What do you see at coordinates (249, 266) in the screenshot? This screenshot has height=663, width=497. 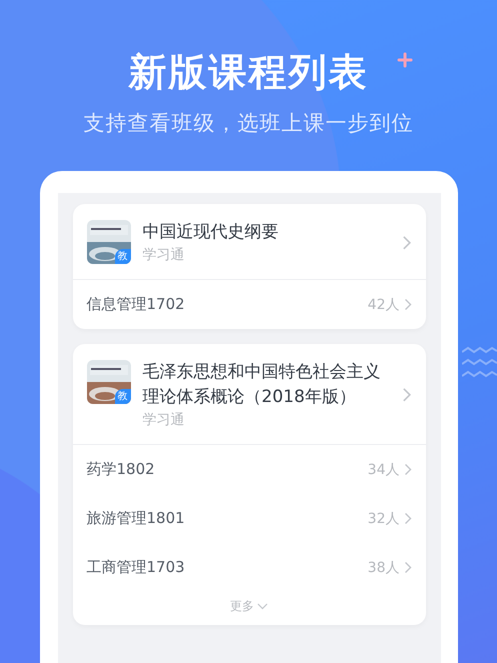 I see `course-card: 教 中国近现代史纲要 学习通 信息管理1702 42人` at bounding box center [249, 266].